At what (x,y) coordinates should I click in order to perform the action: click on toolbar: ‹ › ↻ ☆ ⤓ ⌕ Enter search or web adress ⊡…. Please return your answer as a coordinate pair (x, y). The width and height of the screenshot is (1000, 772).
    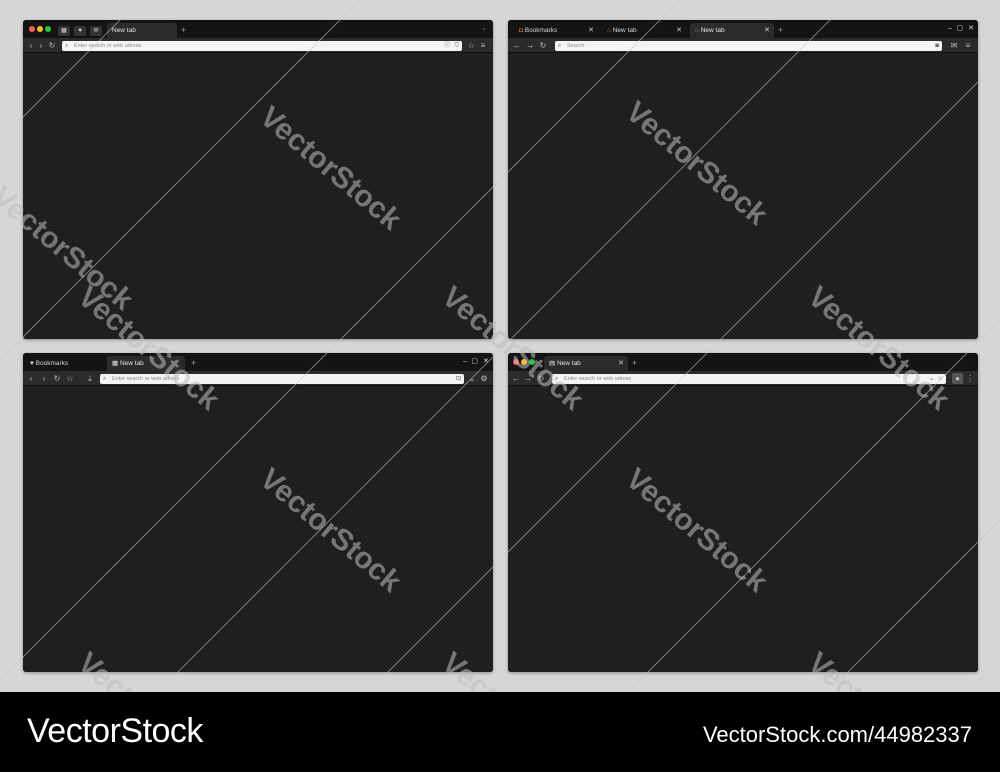
    Looking at the image, I should click on (258, 378).